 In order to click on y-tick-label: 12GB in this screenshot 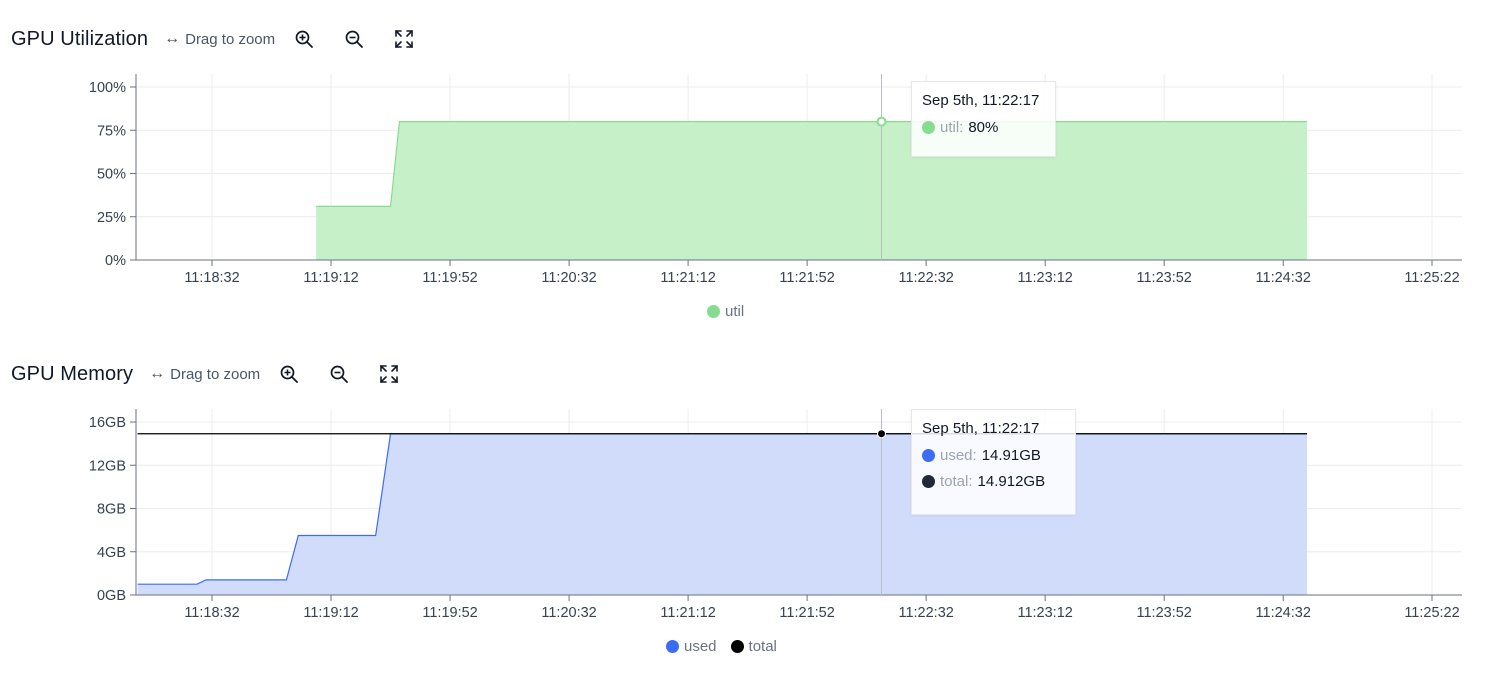, I will do `click(107, 466)`.